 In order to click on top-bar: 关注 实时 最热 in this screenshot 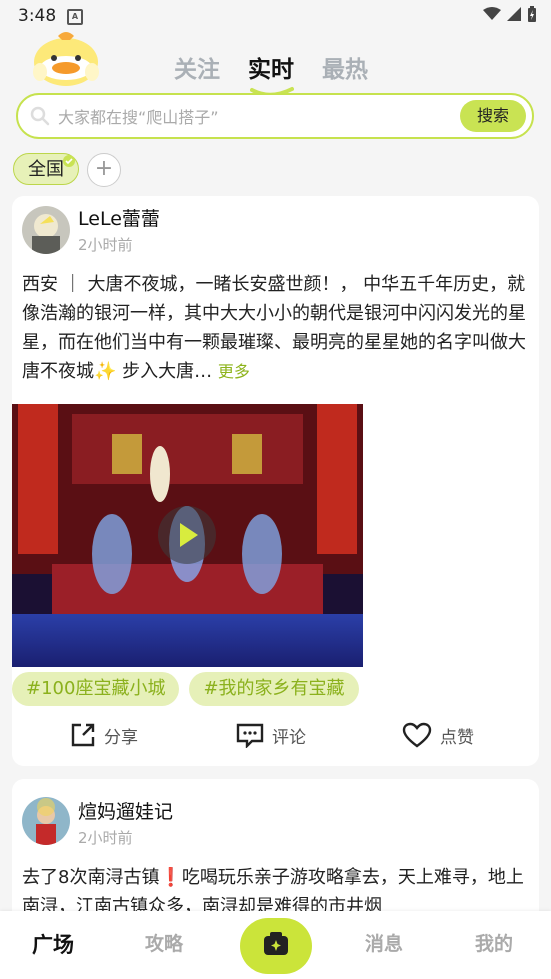, I will do `click(275, 62)`.